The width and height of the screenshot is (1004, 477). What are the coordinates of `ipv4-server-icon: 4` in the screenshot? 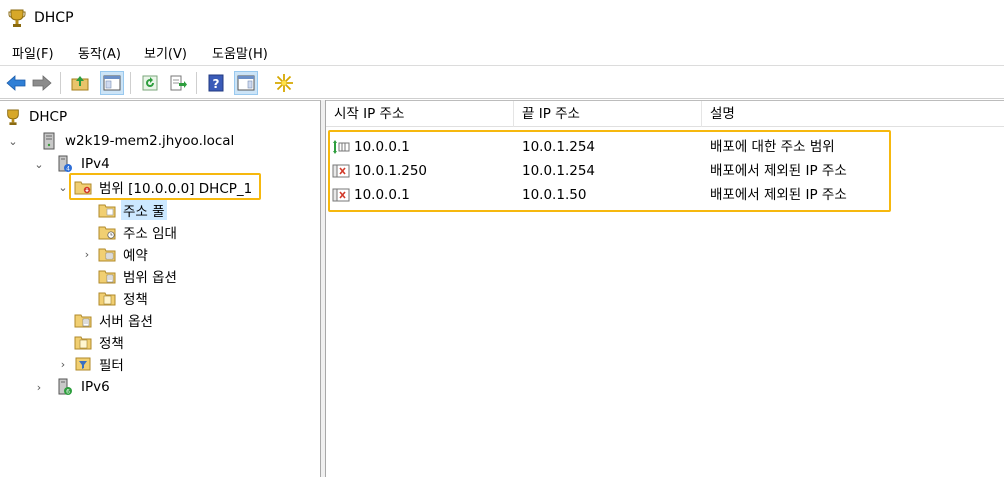 It's located at (65, 164).